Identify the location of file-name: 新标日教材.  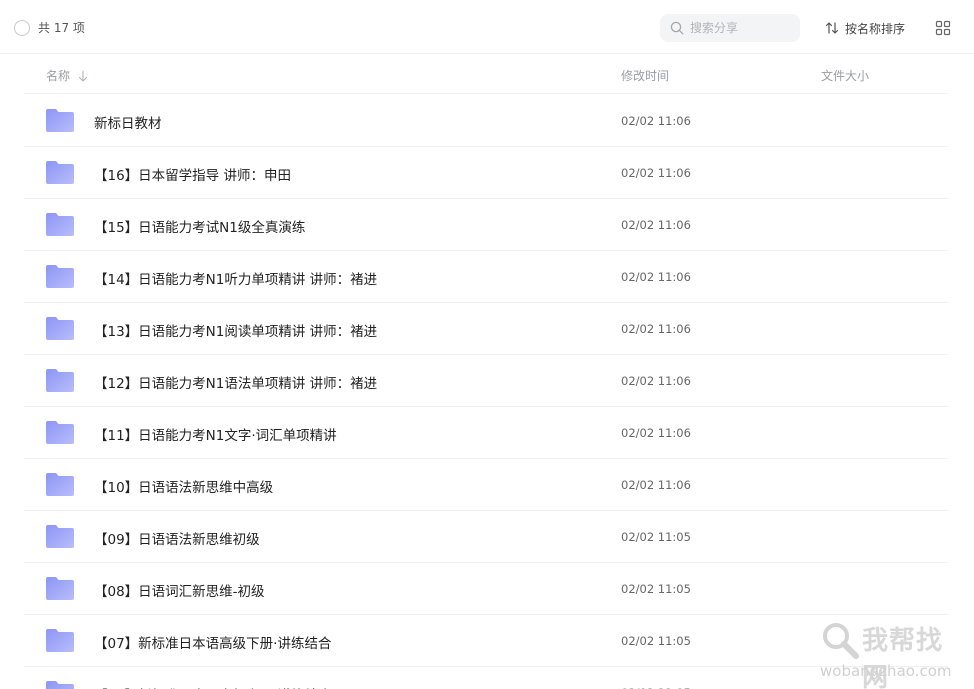
(128, 122).